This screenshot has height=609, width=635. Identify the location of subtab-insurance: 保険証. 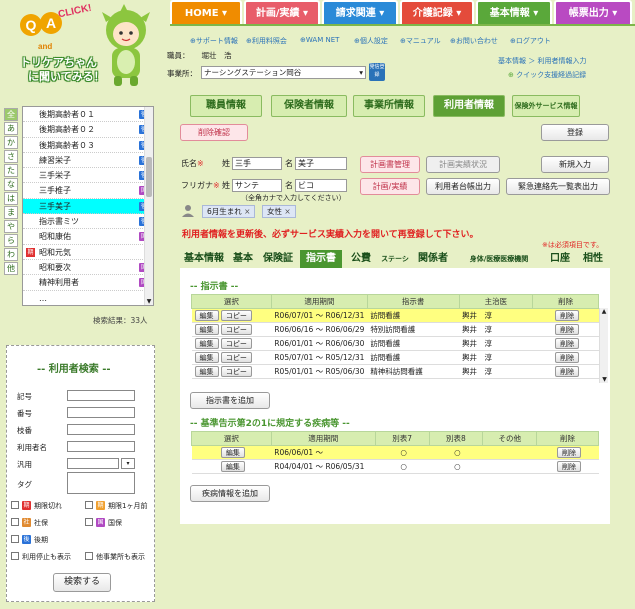
(278, 259).